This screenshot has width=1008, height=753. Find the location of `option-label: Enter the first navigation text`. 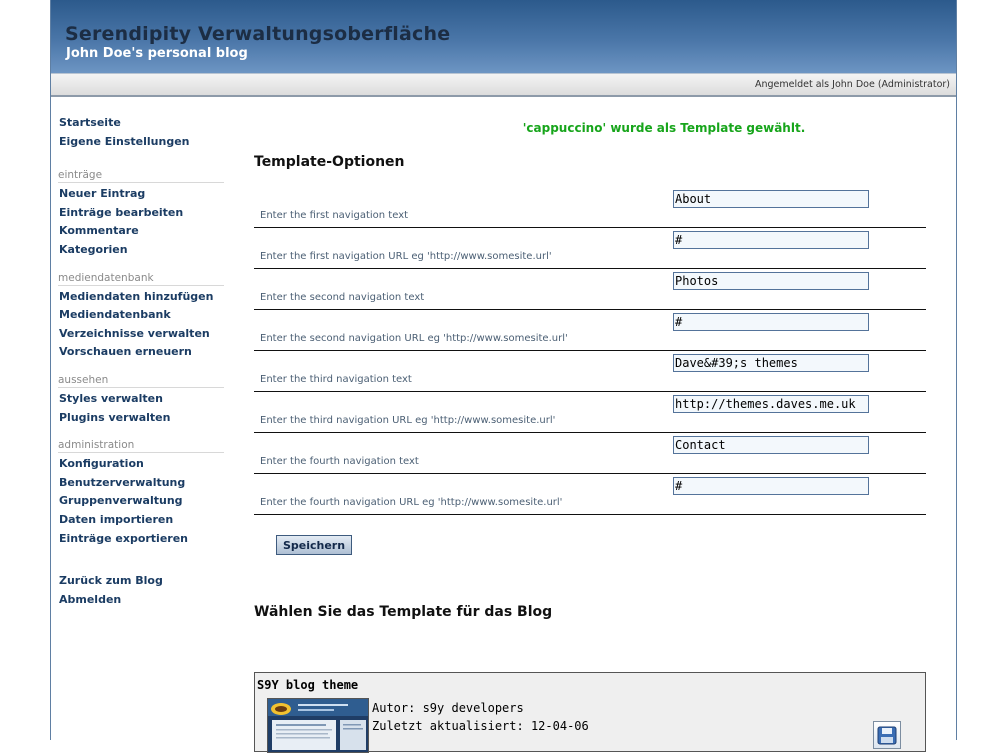

option-label: Enter the first navigation text is located at coordinates (334, 215).